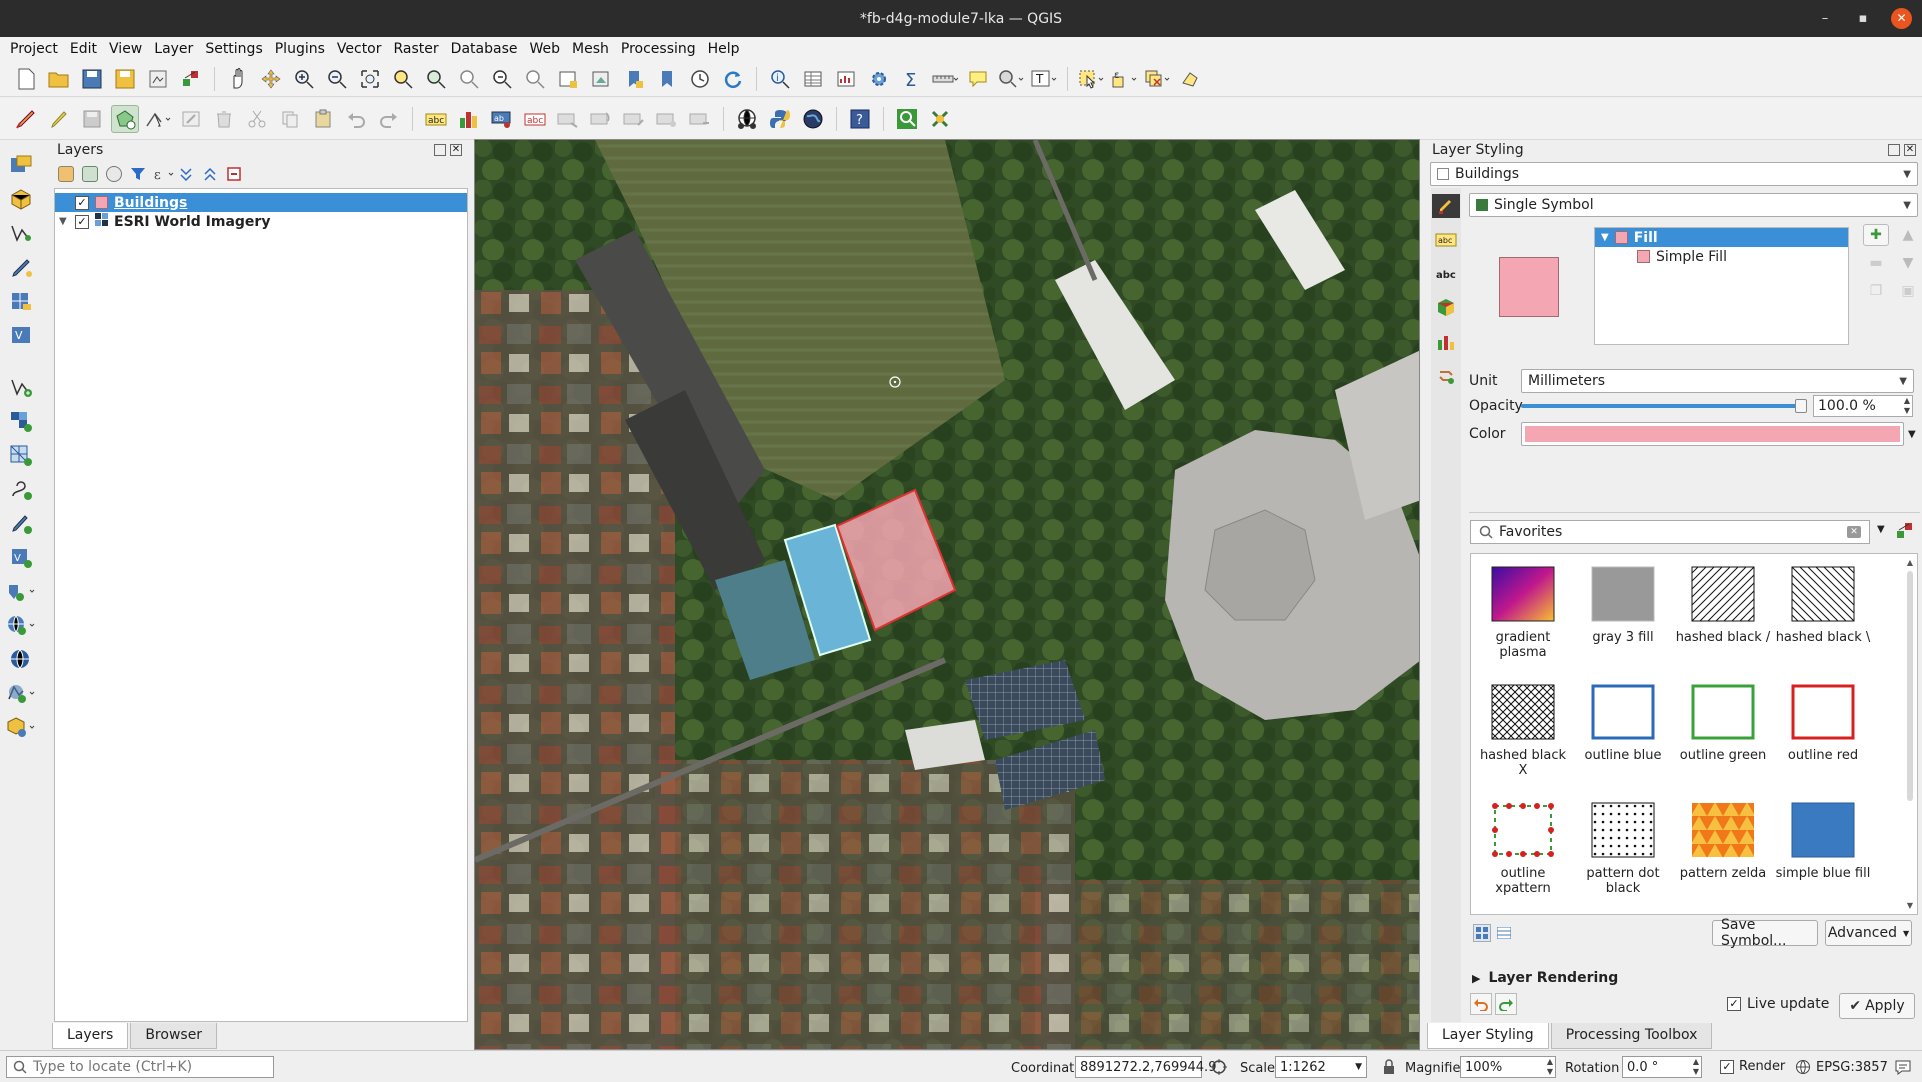  I want to click on show-bookmarks-icon, so click(667, 79).